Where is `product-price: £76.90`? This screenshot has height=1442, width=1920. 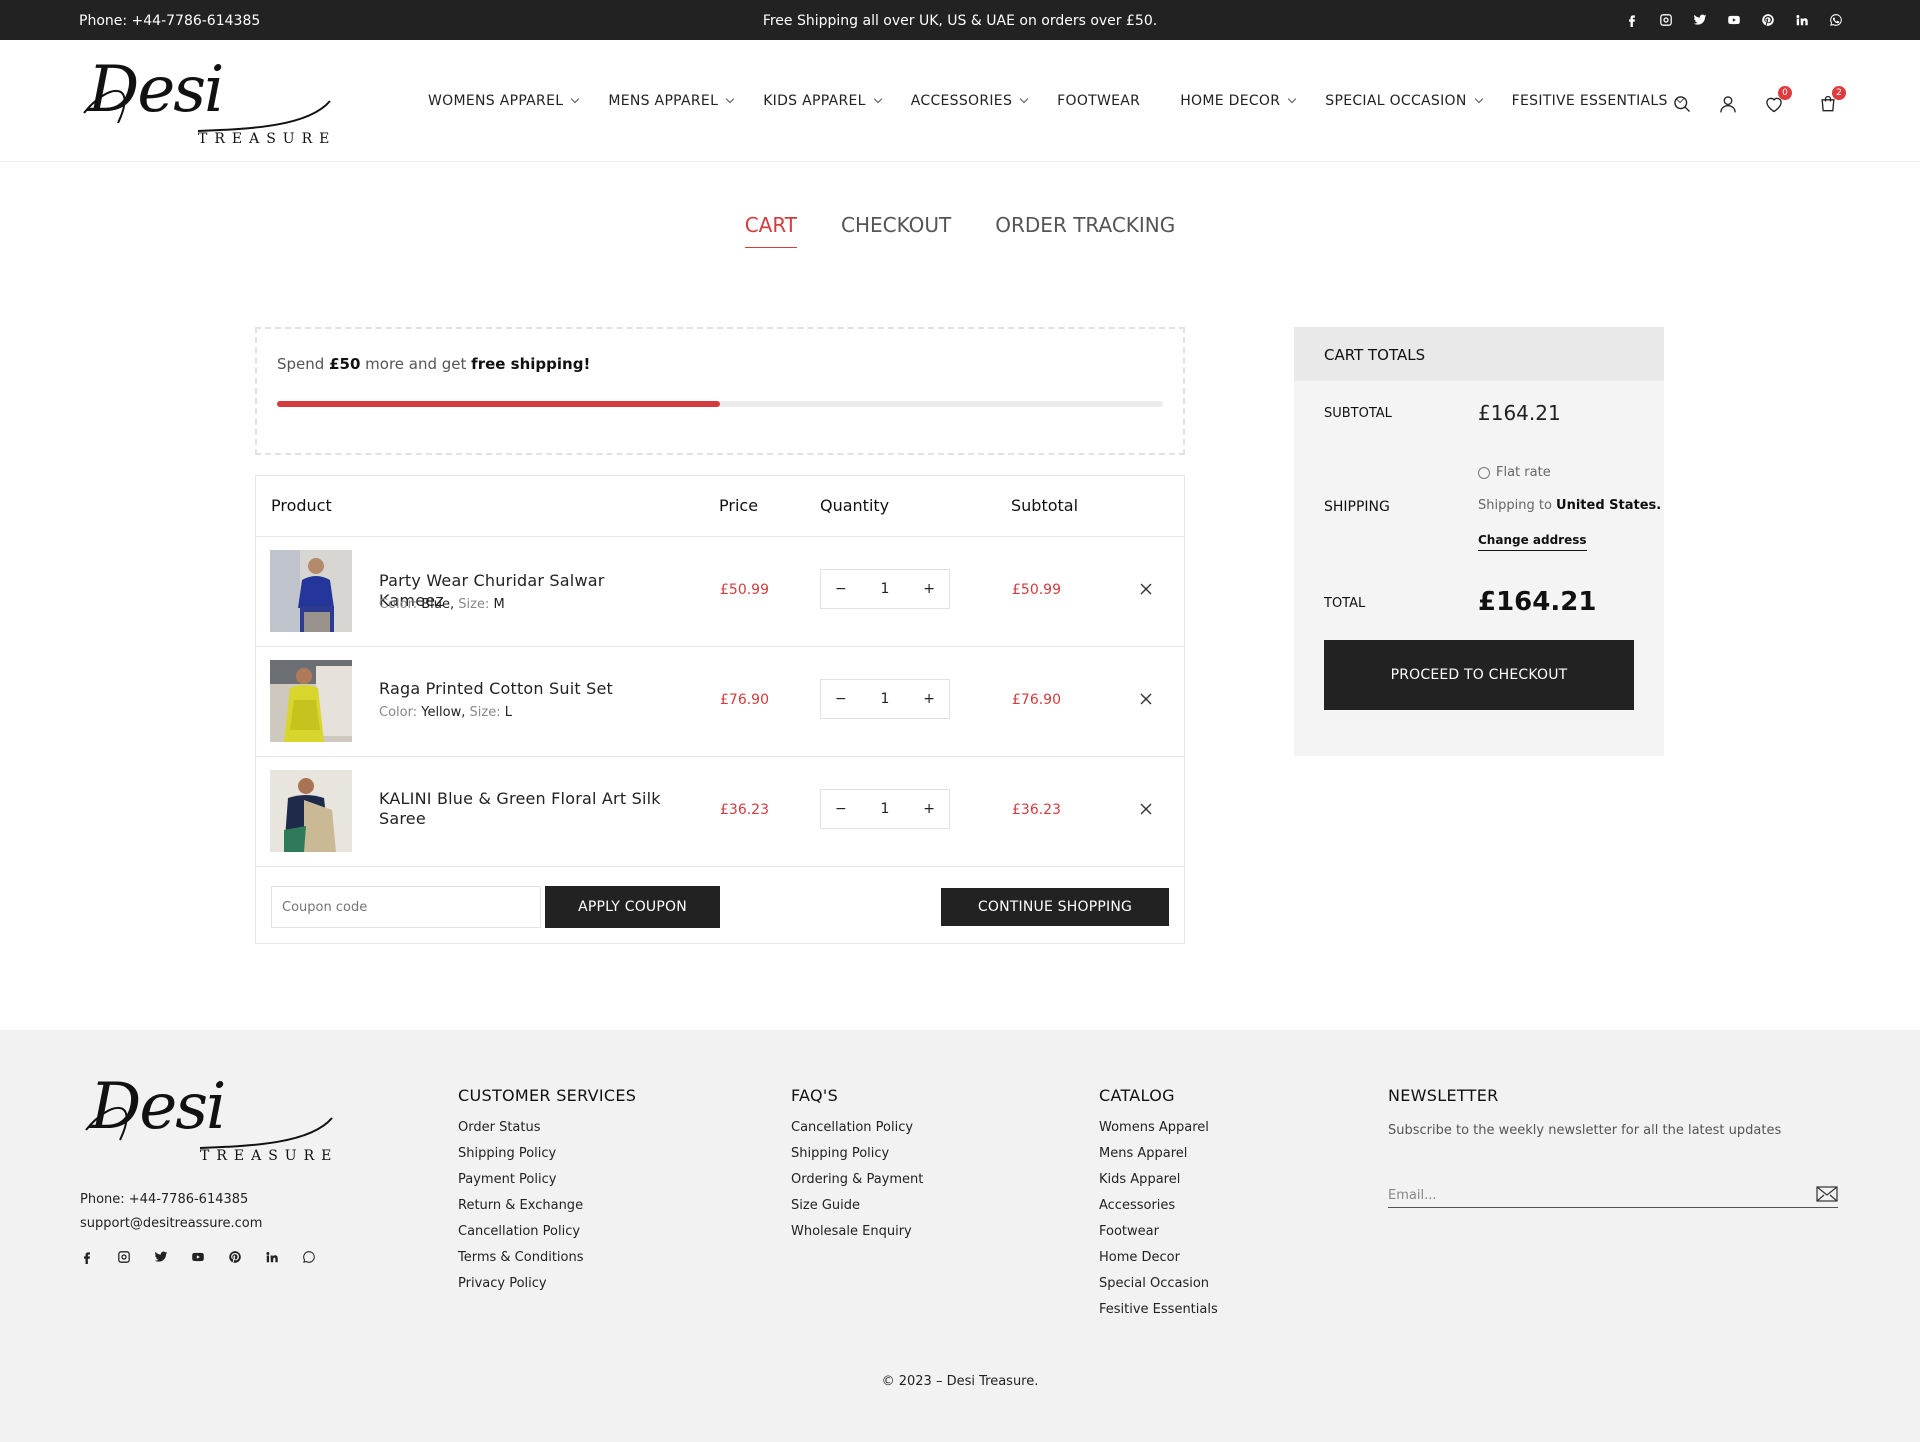 product-price: £76.90 is located at coordinates (744, 700).